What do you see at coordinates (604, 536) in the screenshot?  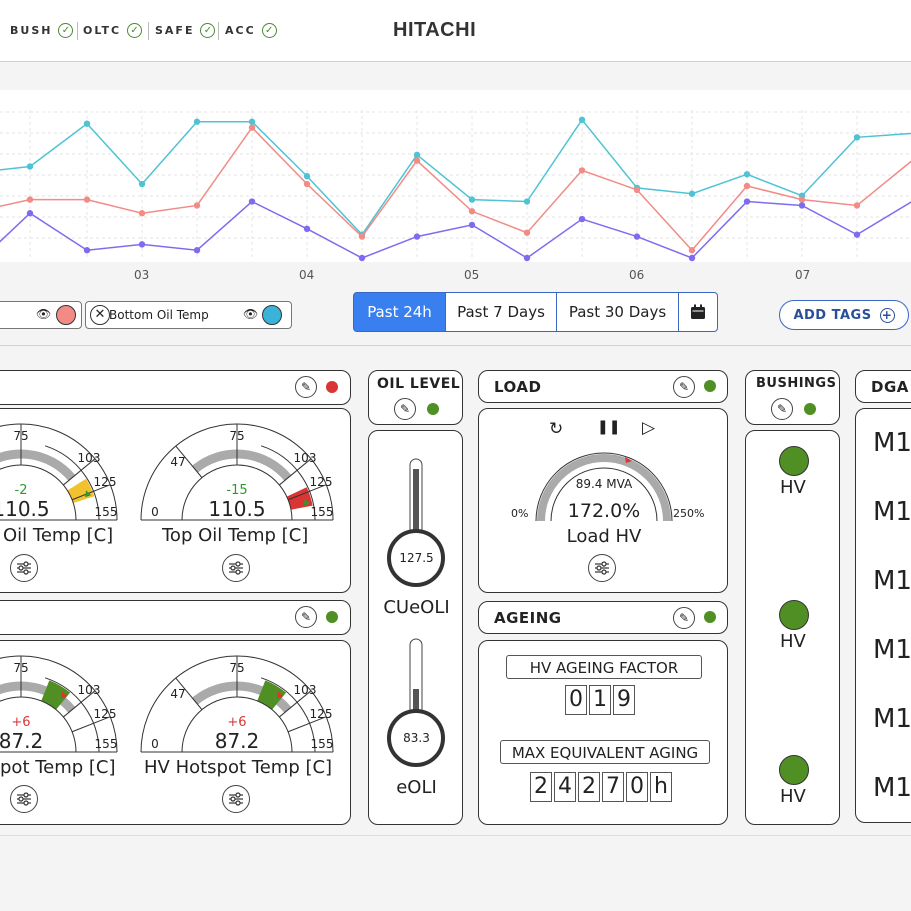 I see `gauge-label: Load HV` at bounding box center [604, 536].